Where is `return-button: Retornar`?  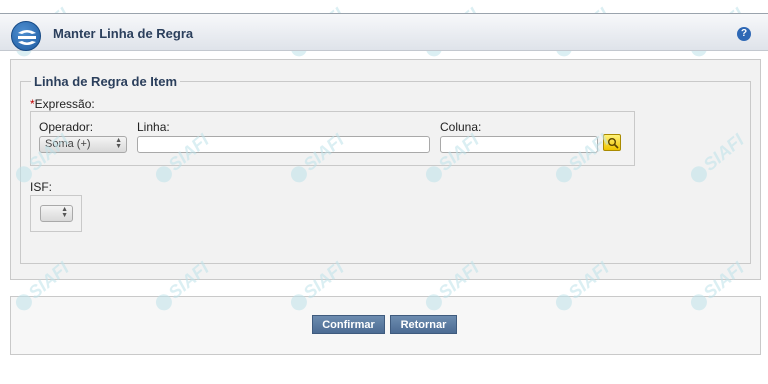 return-button: Retornar is located at coordinates (423, 324).